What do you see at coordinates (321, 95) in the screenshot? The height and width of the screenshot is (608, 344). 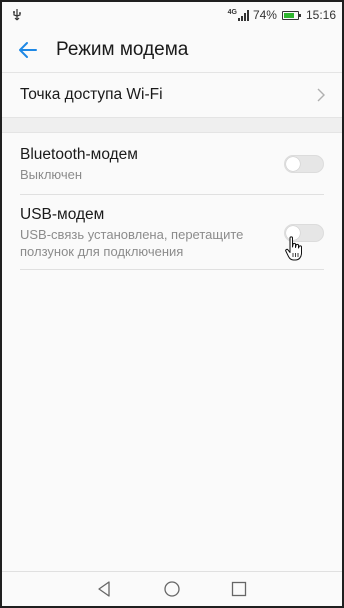 I see `chevron-right-icon` at bounding box center [321, 95].